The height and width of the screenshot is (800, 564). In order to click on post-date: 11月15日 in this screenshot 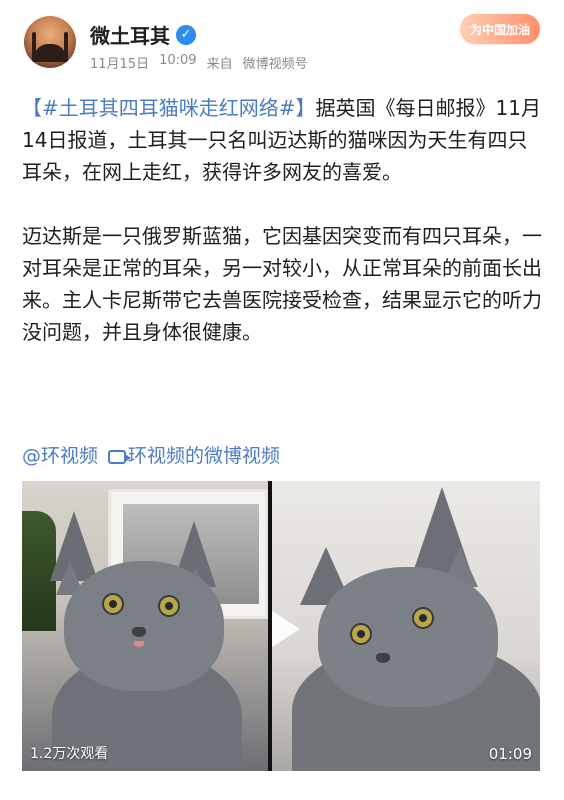, I will do `click(120, 64)`.